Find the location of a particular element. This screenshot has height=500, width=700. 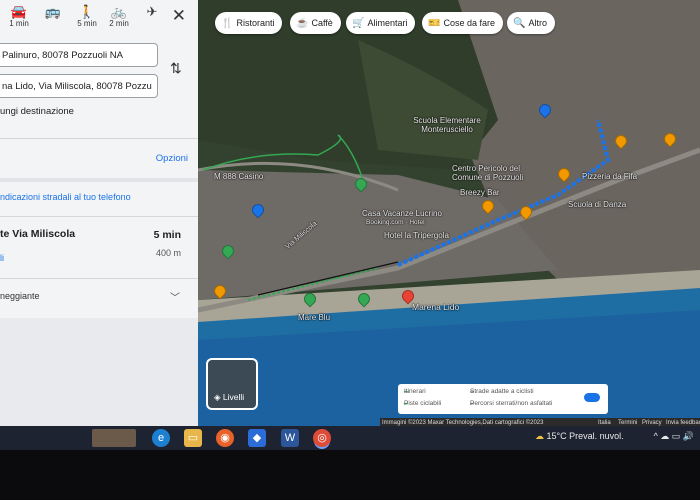

chip-label: Altro is located at coordinates (537, 23).